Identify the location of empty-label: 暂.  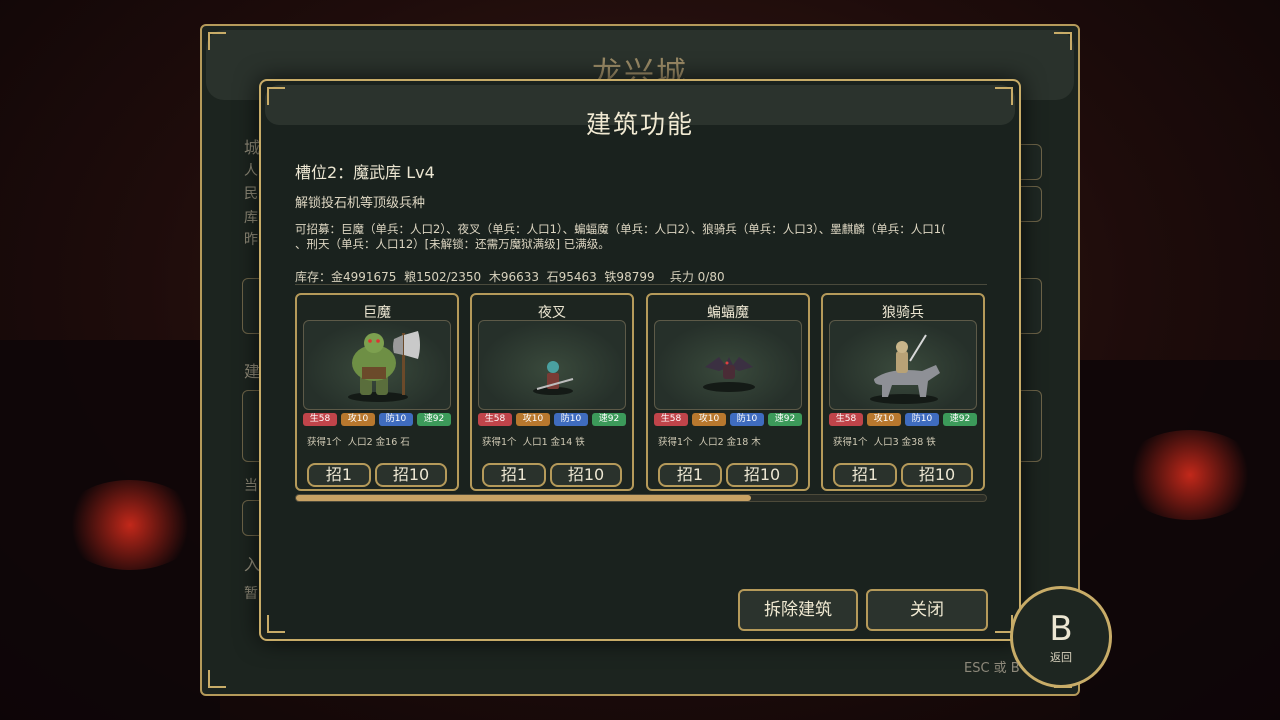
(251, 594).